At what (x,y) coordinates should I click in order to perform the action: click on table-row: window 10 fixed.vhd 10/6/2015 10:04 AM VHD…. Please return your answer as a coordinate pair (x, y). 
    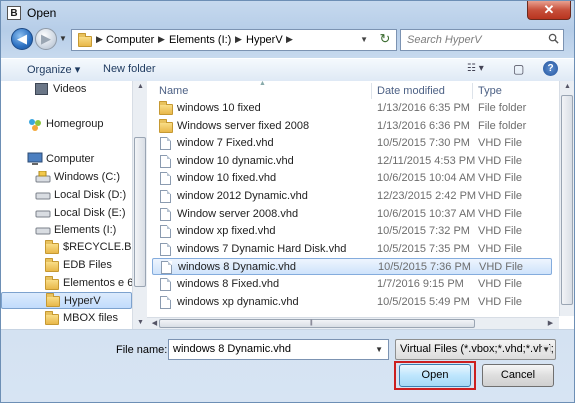
    Looking at the image, I should click on (352, 178).